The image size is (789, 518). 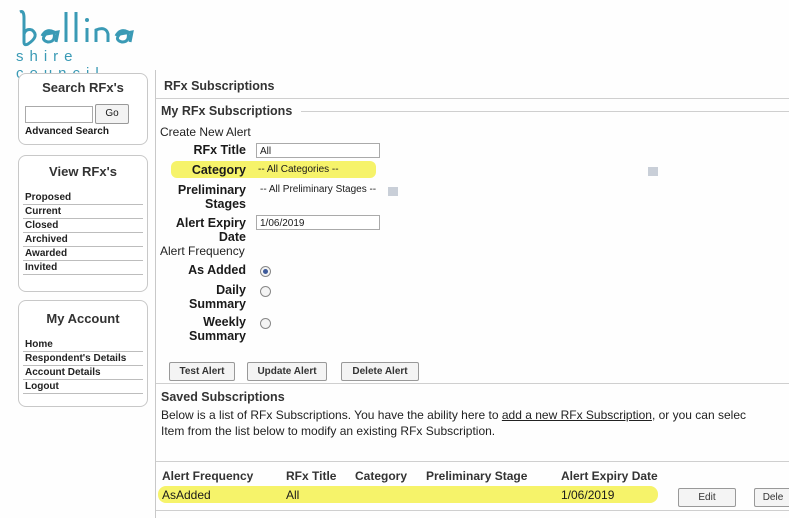 What do you see at coordinates (83, 268) in the screenshot?
I see `sidebar-item-invited: Invited` at bounding box center [83, 268].